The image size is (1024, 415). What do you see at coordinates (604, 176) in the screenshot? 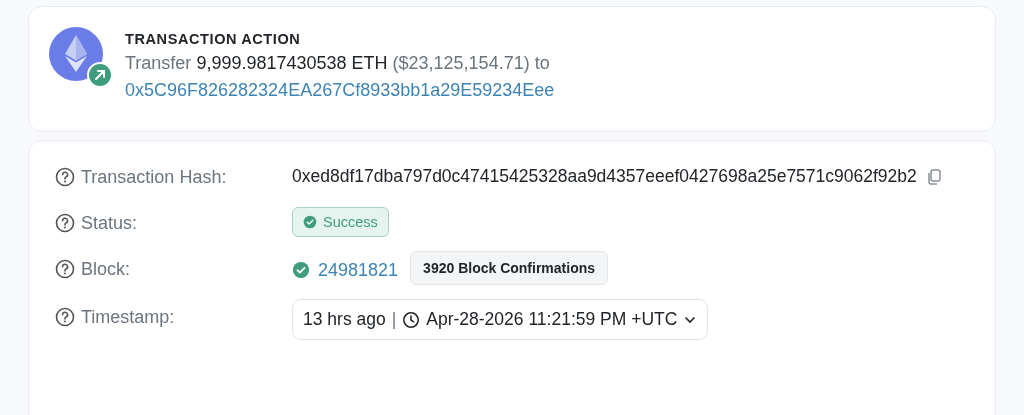
I see `transaction-hash: 0xed8df17dba797d0c47415425328aa9d4357eeef0427698a25e7571c9062f92b2` at bounding box center [604, 176].